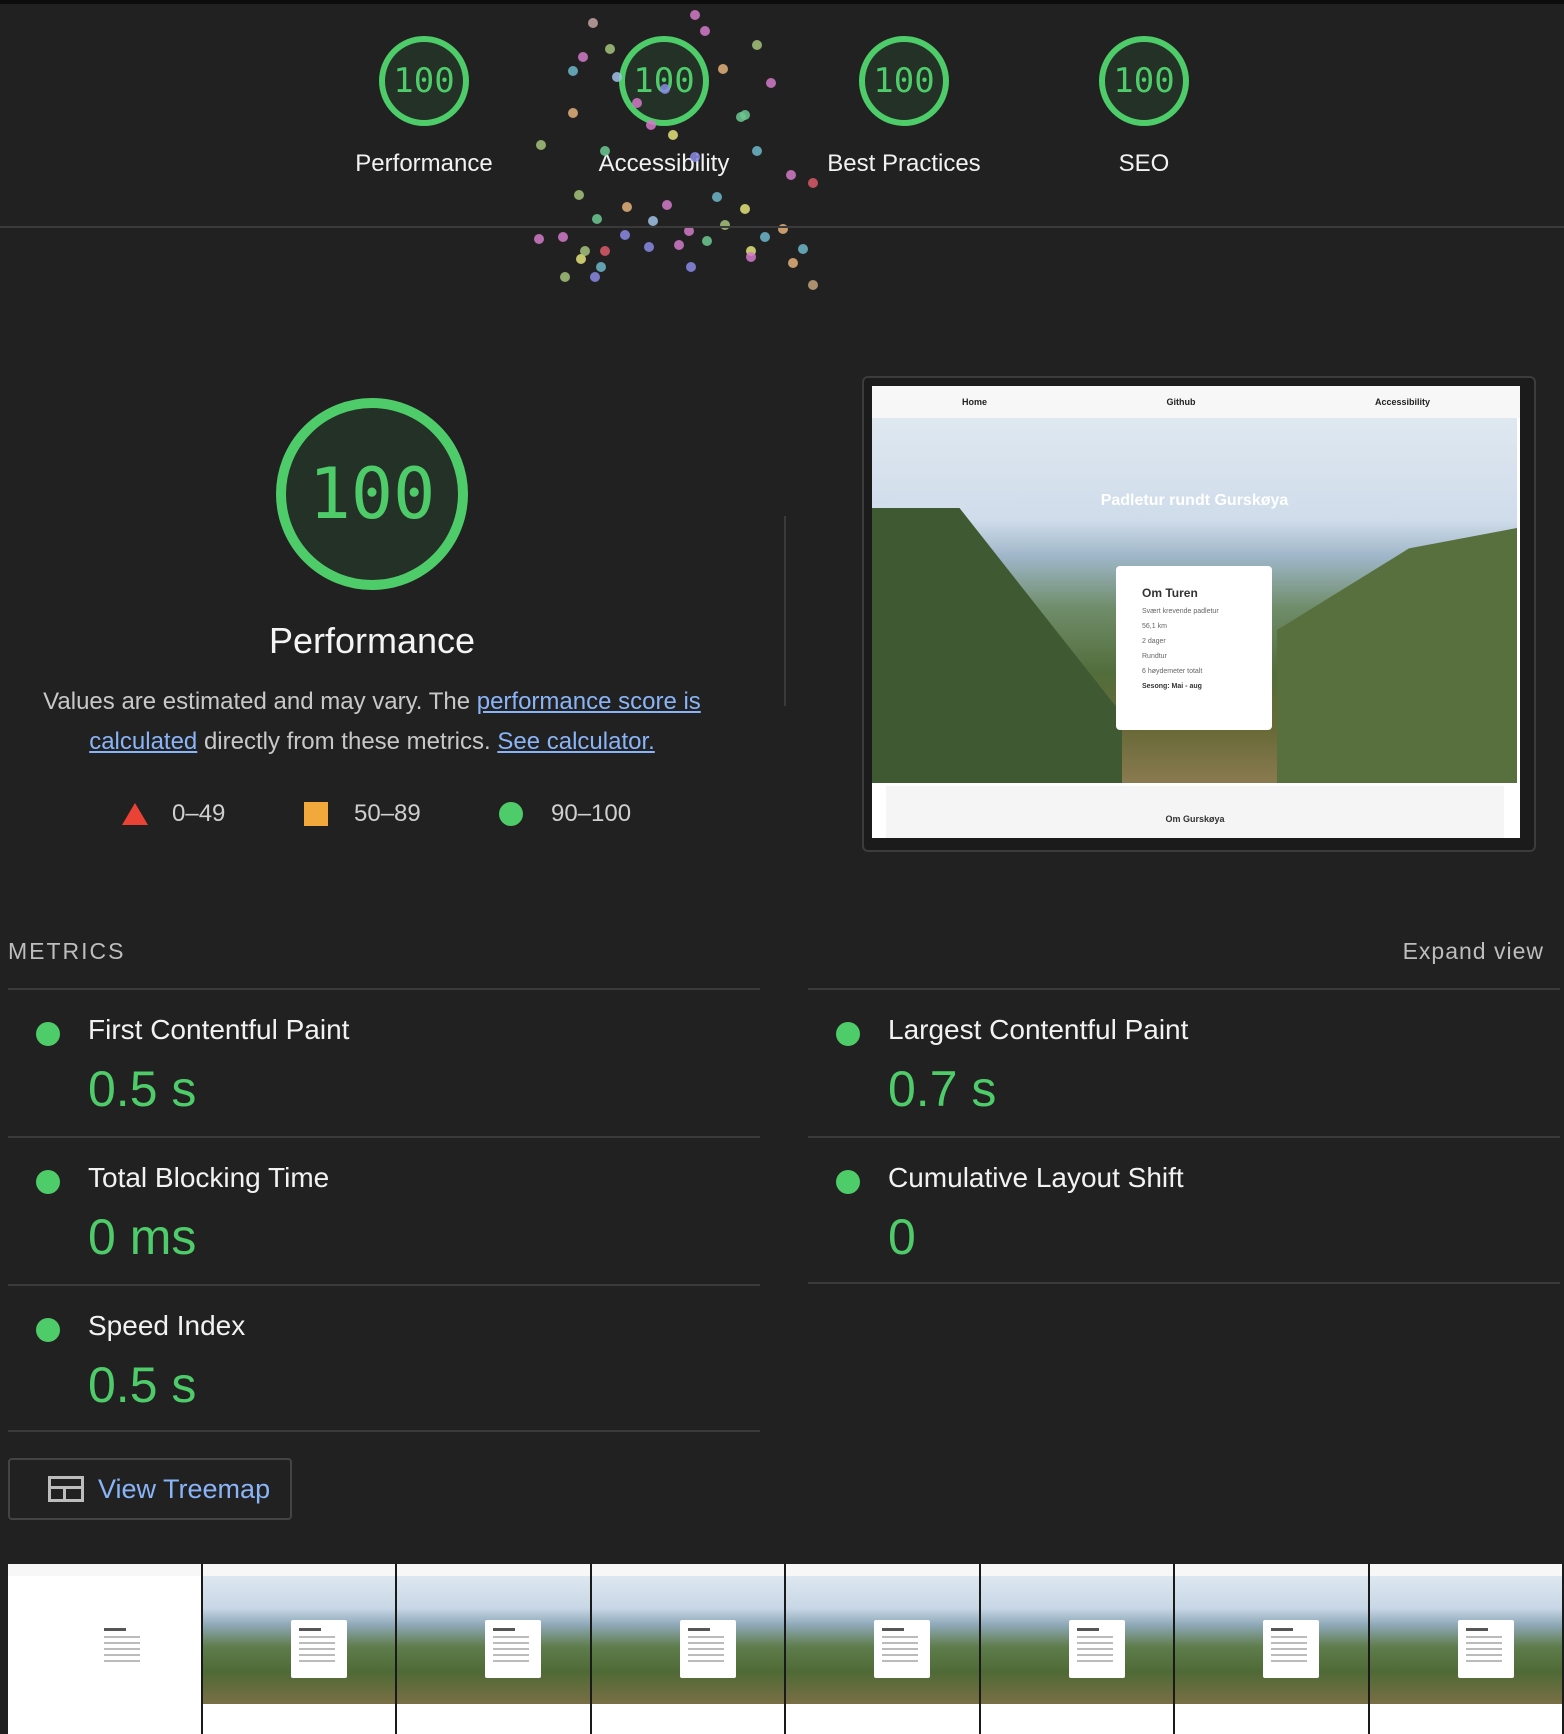 The width and height of the screenshot is (1564, 1734). What do you see at coordinates (1154, 641) in the screenshot?
I see `screenshot-card-item: 2 dager` at bounding box center [1154, 641].